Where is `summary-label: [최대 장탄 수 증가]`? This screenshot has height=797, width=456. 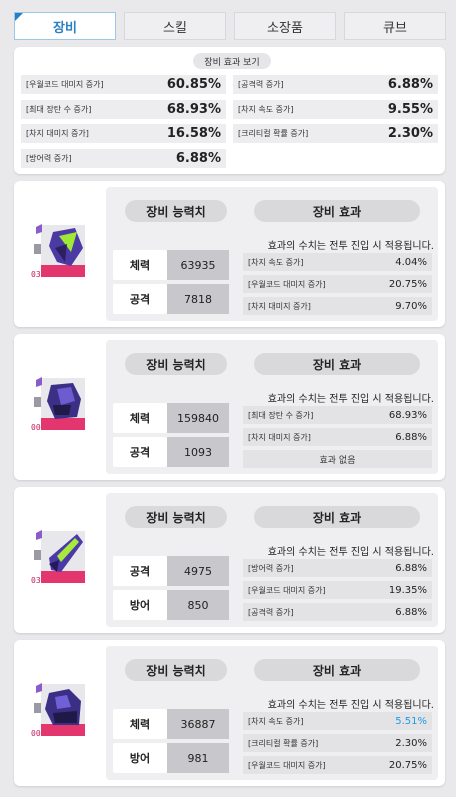
summary-label: [최대 장탄 수 증가] is located at coordinates (59, 109).